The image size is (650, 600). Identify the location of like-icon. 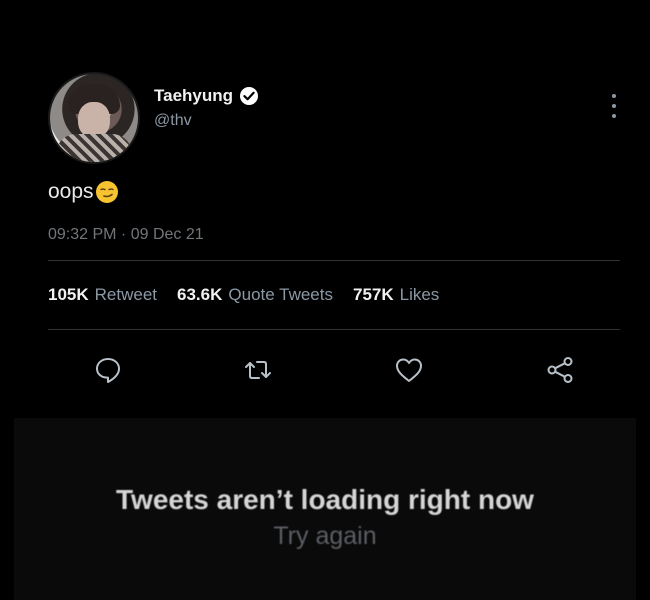
(409, 370).